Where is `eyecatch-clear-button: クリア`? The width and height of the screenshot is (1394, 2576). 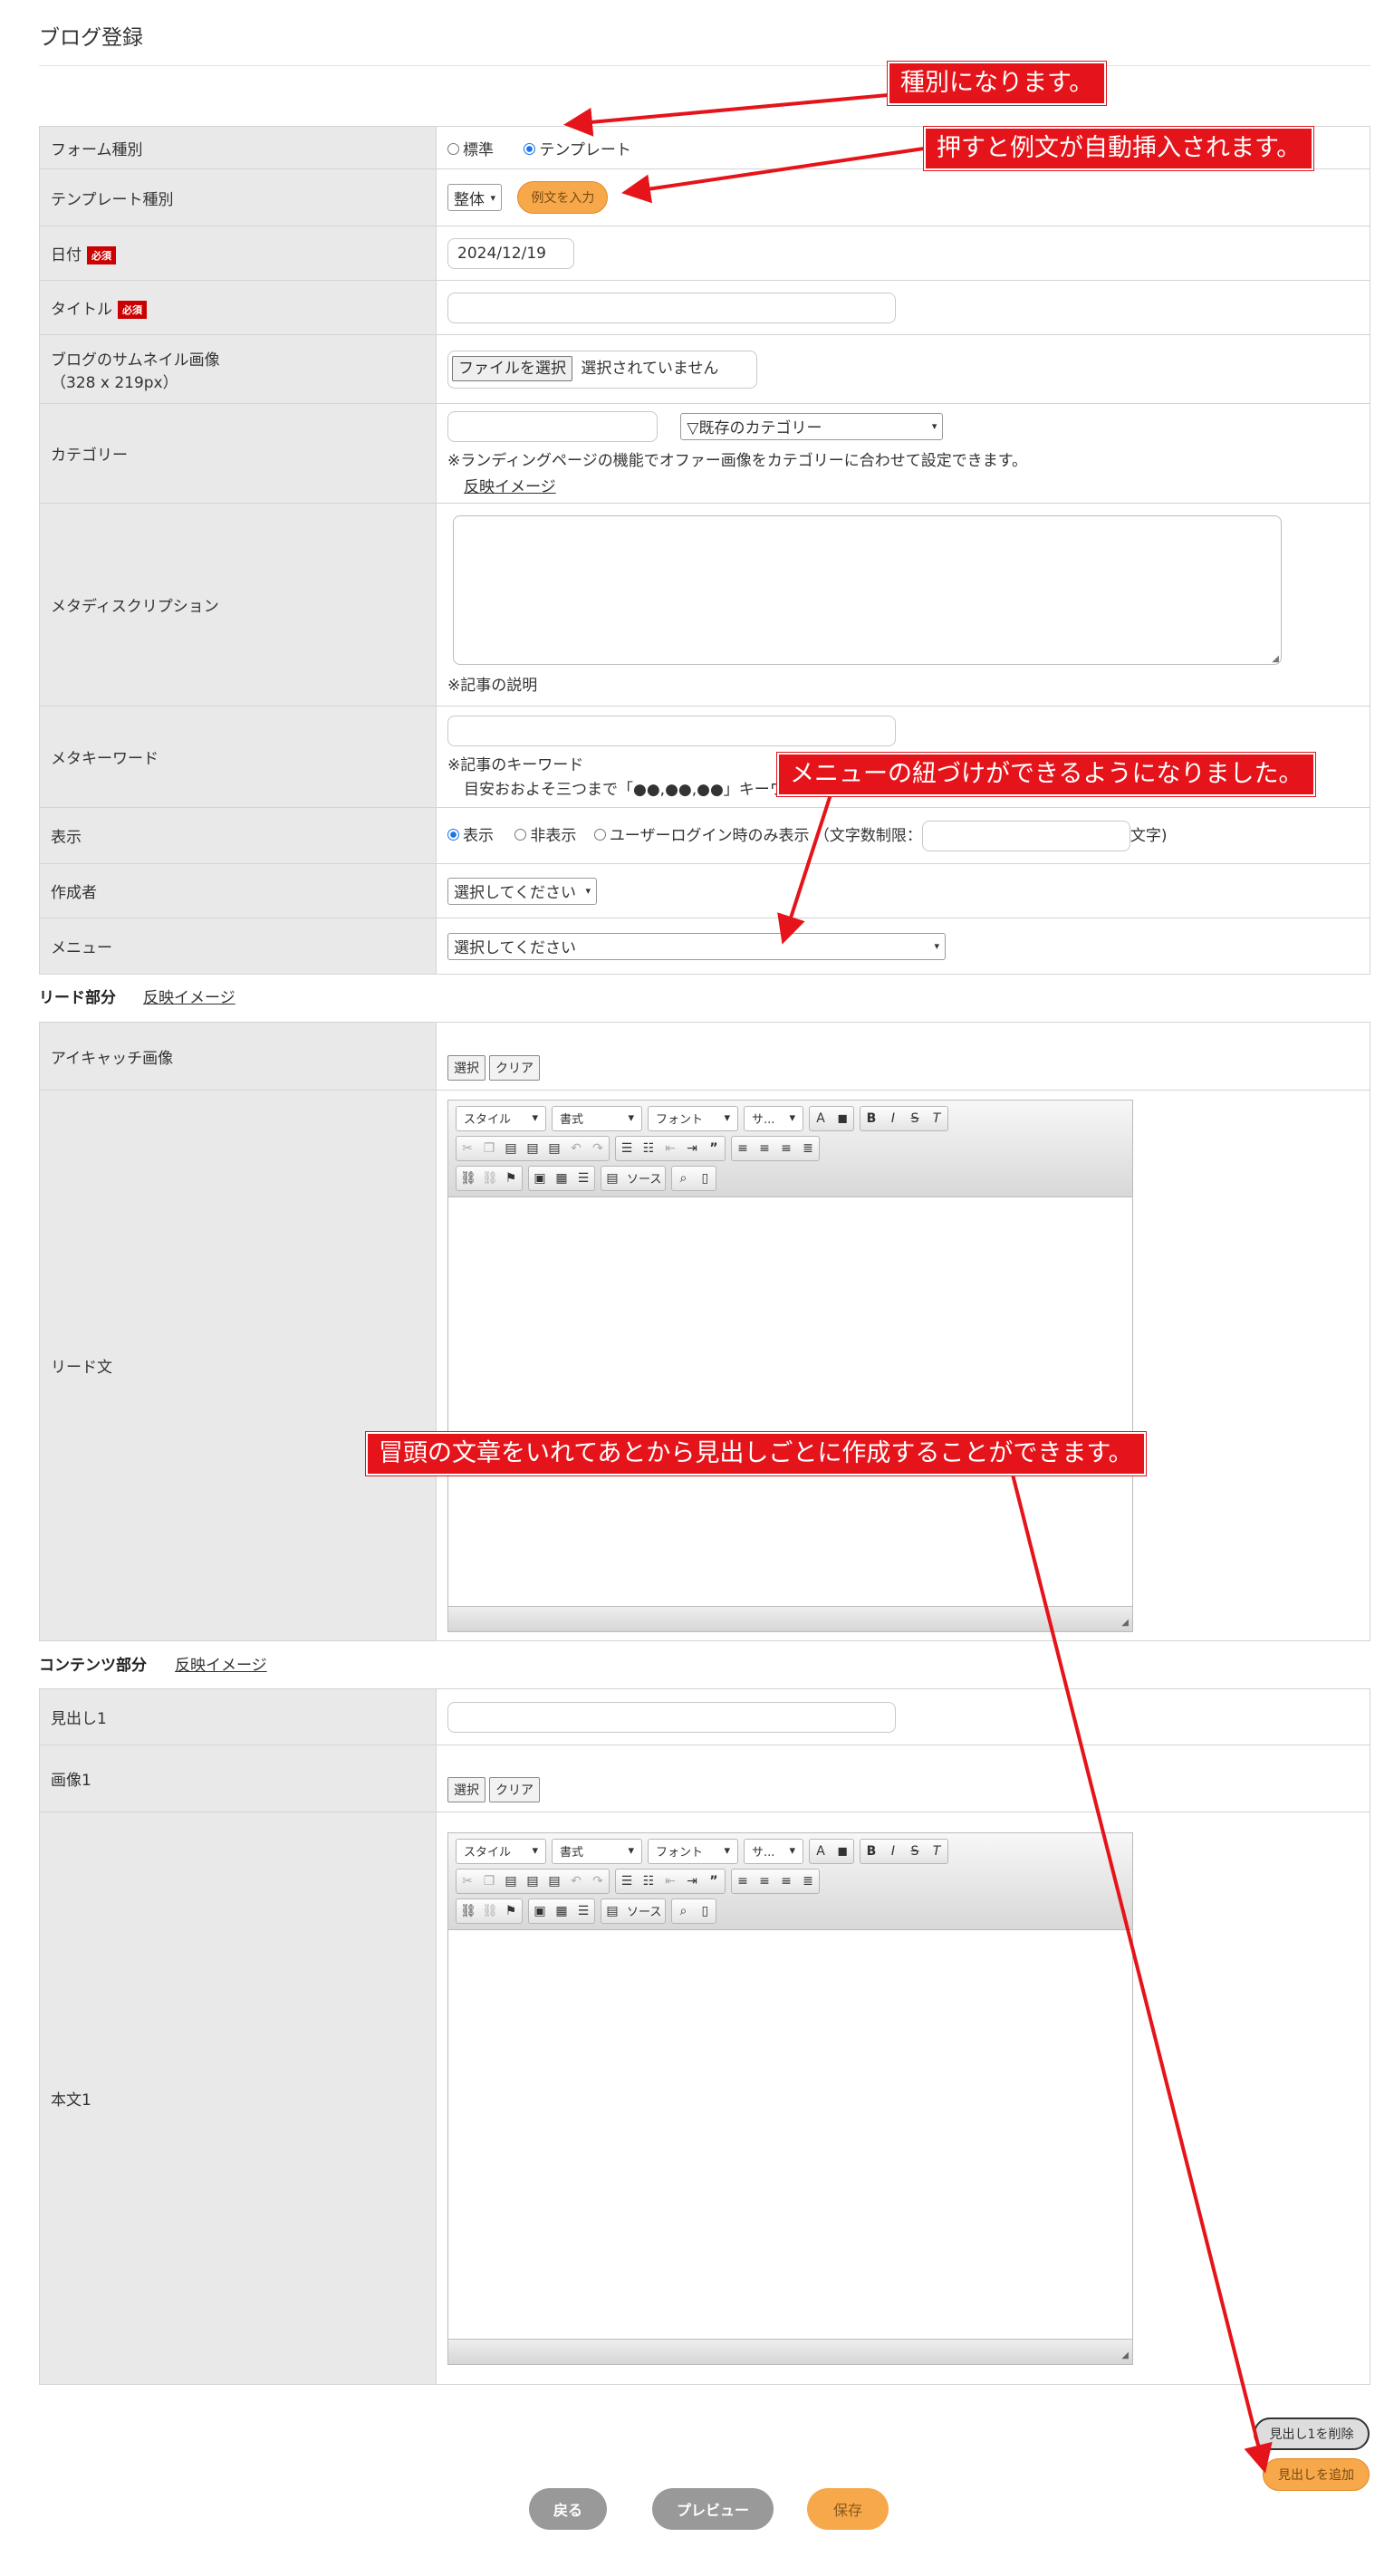
eyecatch-clear-button: クリア is located at coordinates (514, 1068).